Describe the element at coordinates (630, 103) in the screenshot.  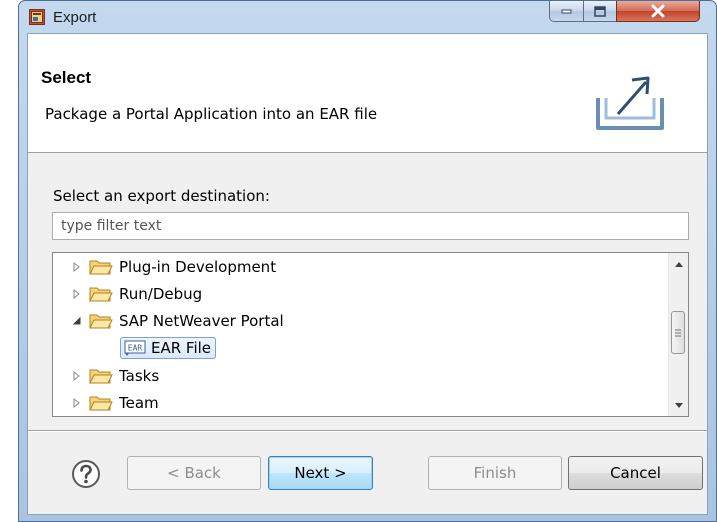
I see `export-wizard-icon` at that location.